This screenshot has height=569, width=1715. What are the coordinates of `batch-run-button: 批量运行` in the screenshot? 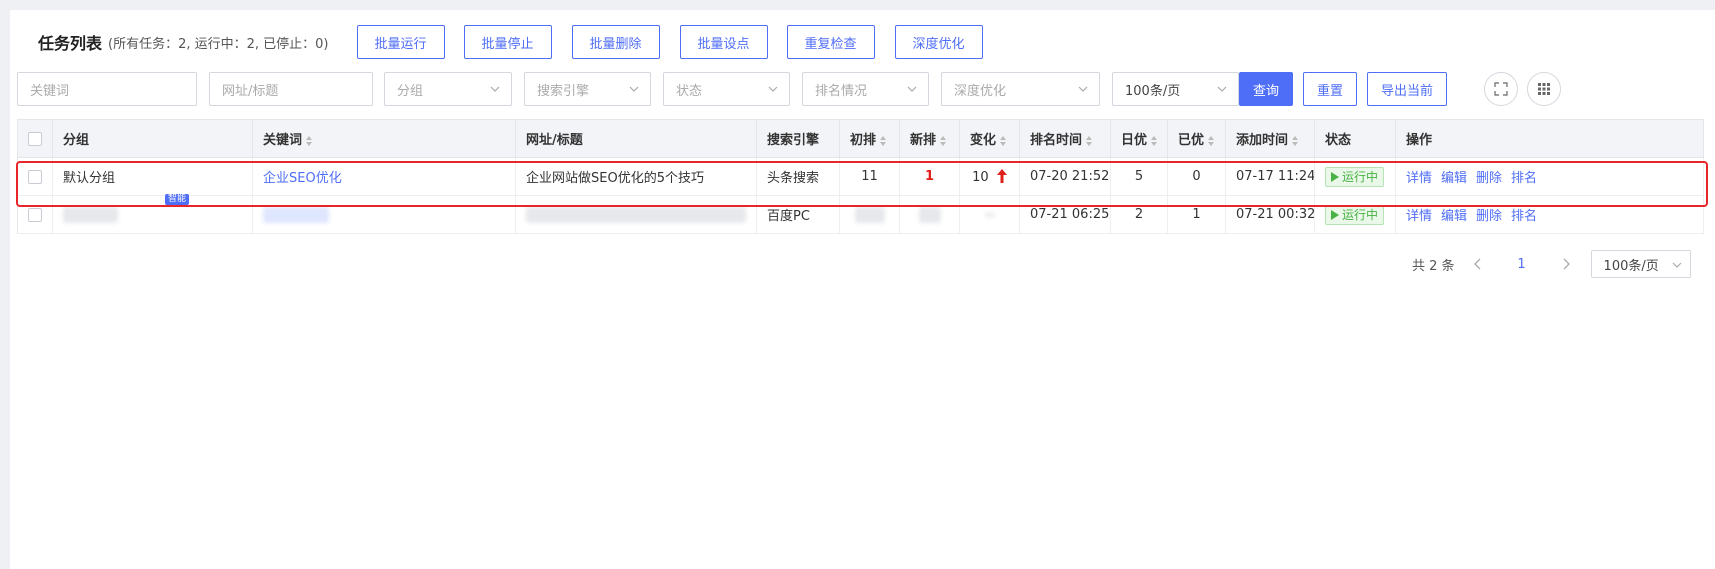 It's located at (400, 42).